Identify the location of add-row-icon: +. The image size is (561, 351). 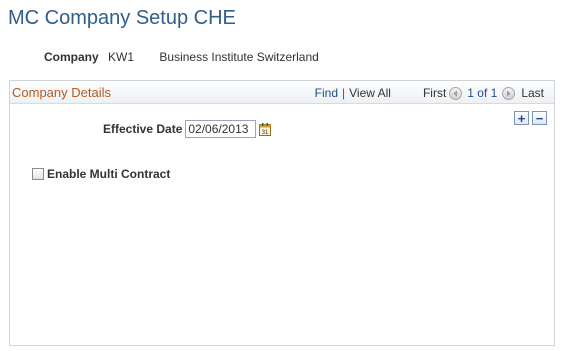
(521, 118).